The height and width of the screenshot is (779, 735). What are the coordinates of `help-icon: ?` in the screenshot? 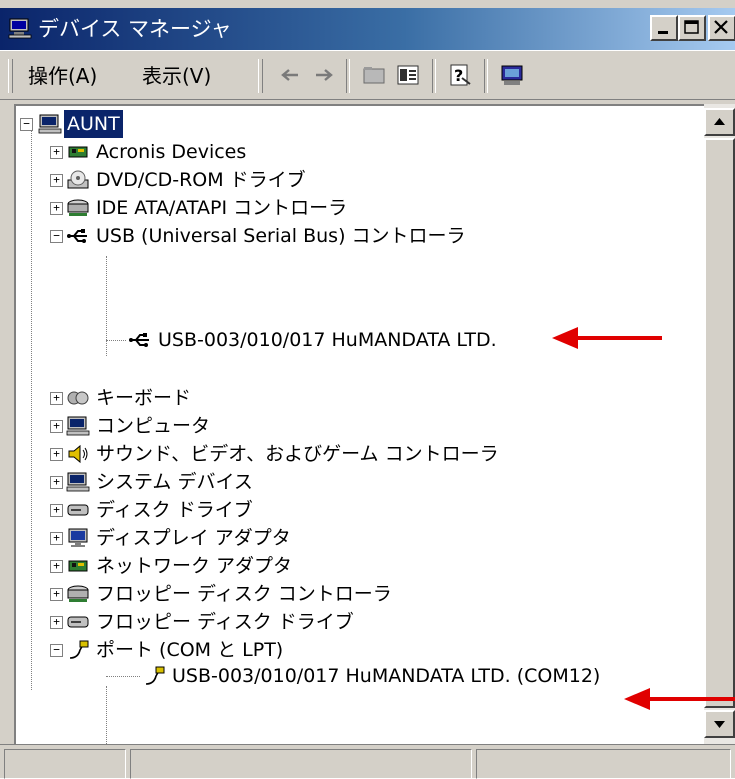 It's located at (460, 75).